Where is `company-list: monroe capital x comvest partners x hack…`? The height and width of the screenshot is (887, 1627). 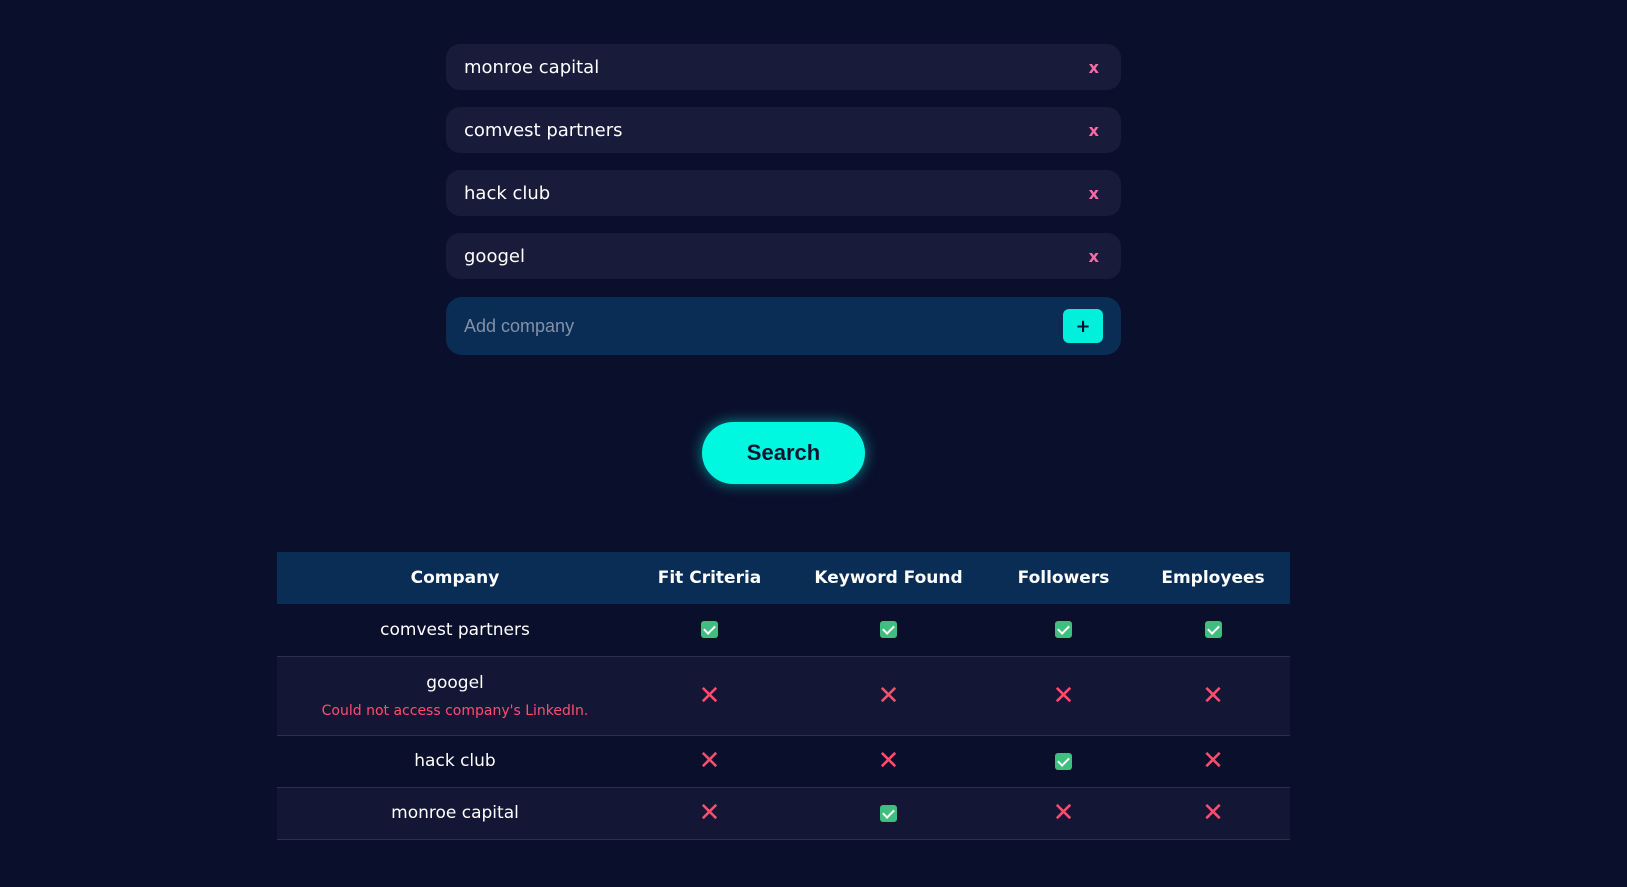 company-list: monroe capital x comvest partners x hack… is located at coordinates (783, 170).